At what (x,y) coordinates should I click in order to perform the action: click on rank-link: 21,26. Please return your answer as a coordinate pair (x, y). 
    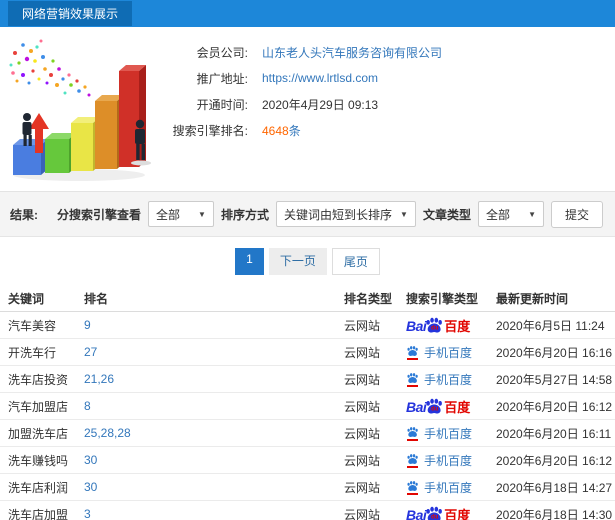
    Looking at the image, I should click on (214, 379).